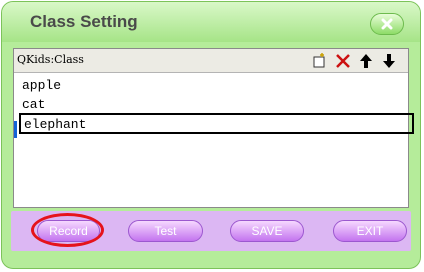  Describe the element at coordinates (211, 104) in the screenshot. I see `list-item: cat` at that location.